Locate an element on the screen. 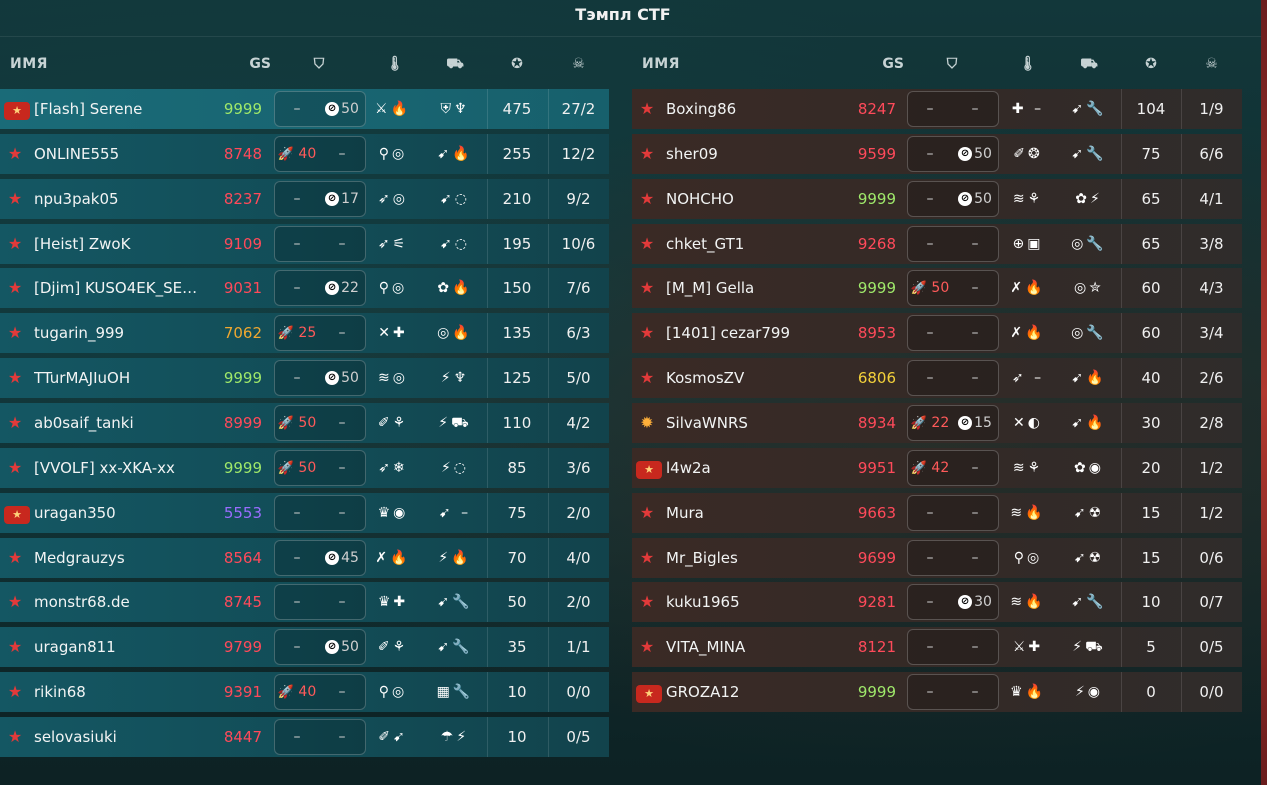 The height and width of the screenshot is (785, 1267). player-name: ONLINE555 is located at coordinates (119, 154).